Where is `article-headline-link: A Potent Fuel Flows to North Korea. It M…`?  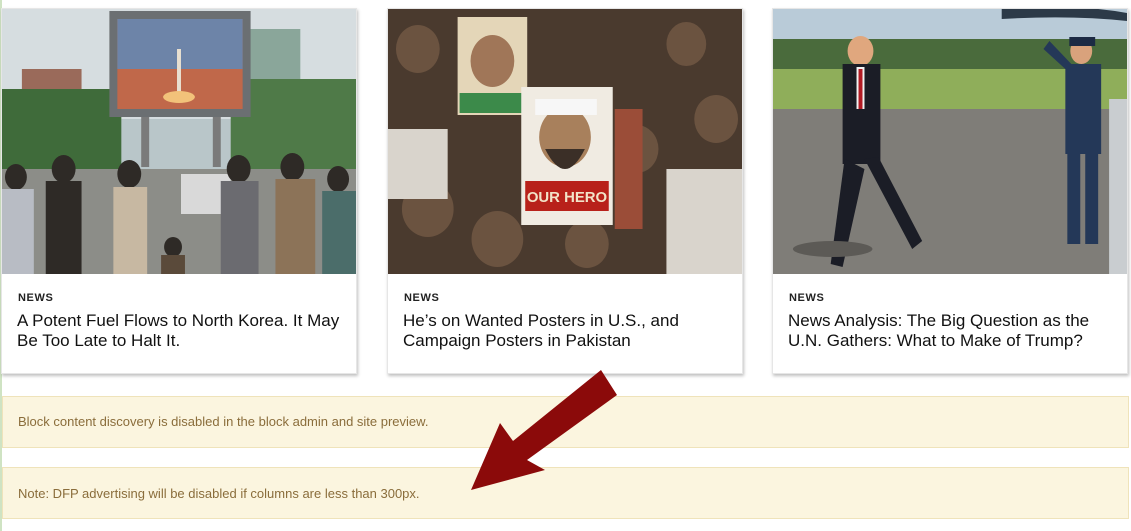 article-headline-link: A Potent Fuel Flows to North Korea. It M… is located at coordinates (179, 331).